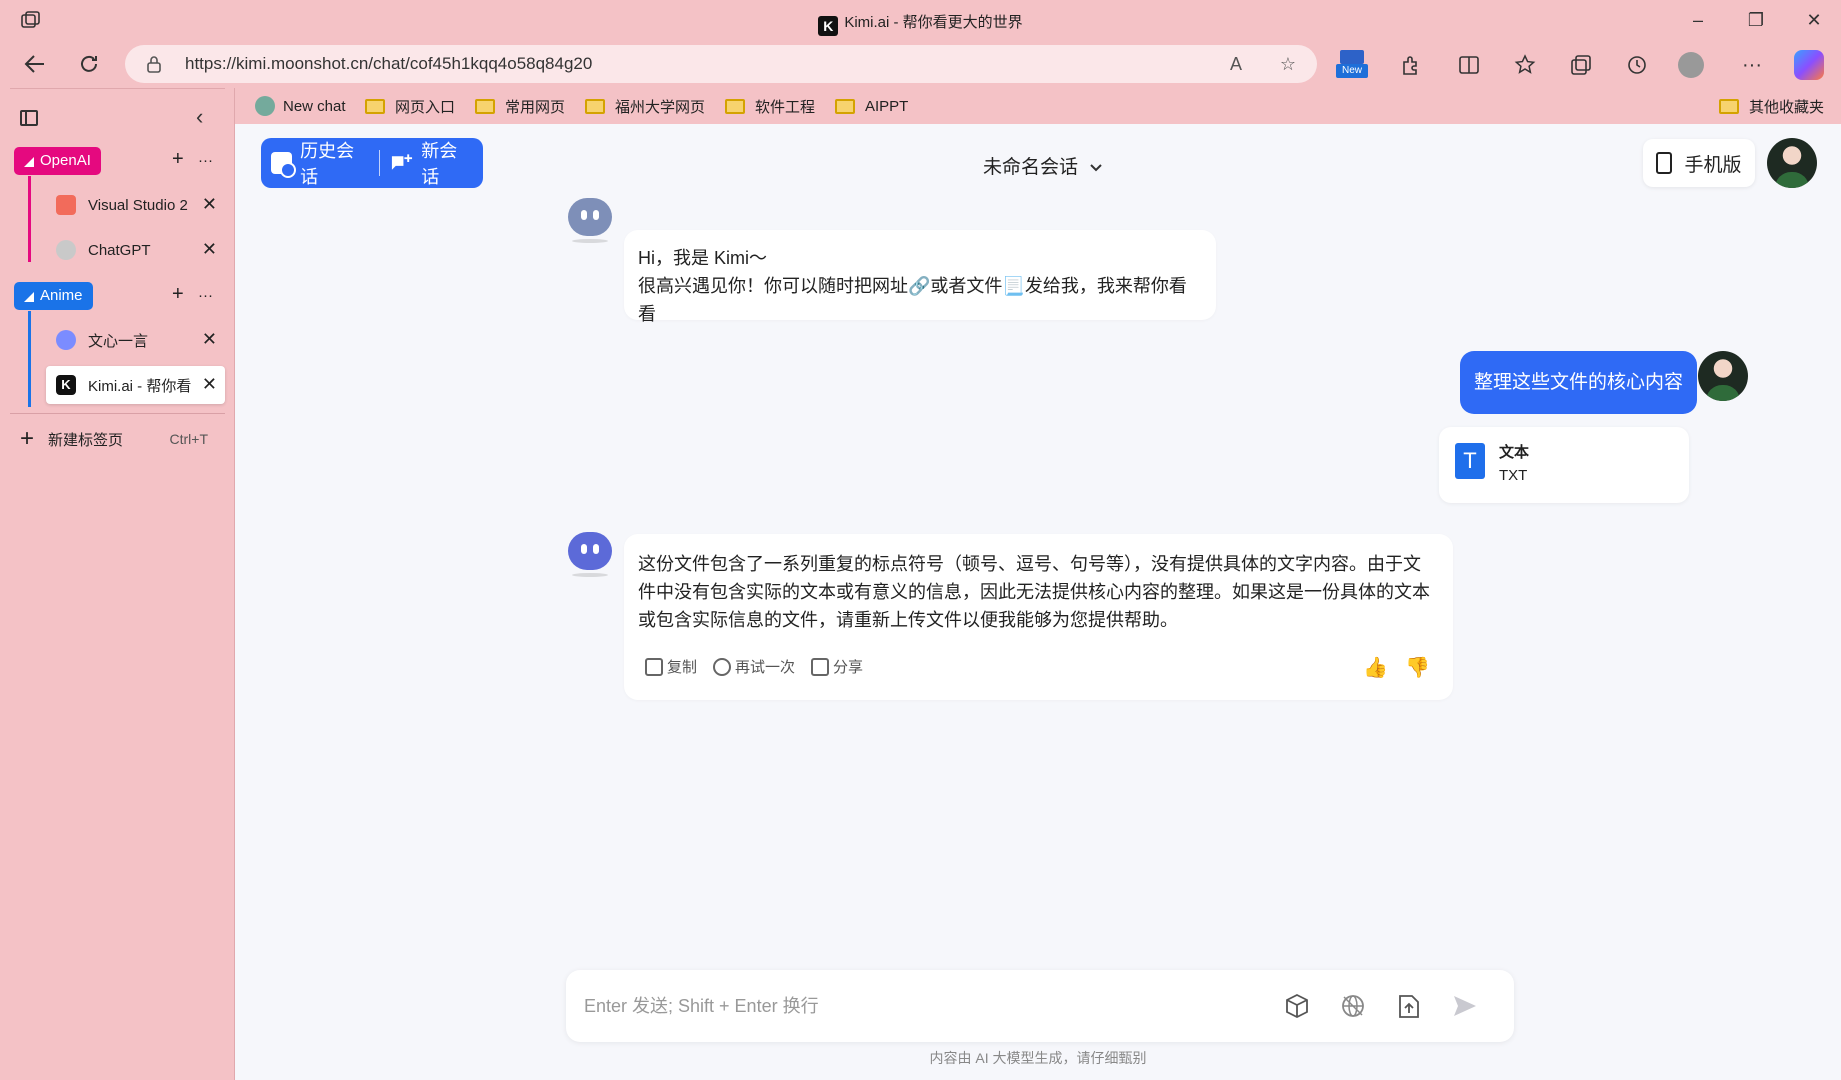 Image resolution: width=1841 pixels, height=1080 pixels. I want to click on reply-actions: 复制 再试一次 分享, so click(762, 666).